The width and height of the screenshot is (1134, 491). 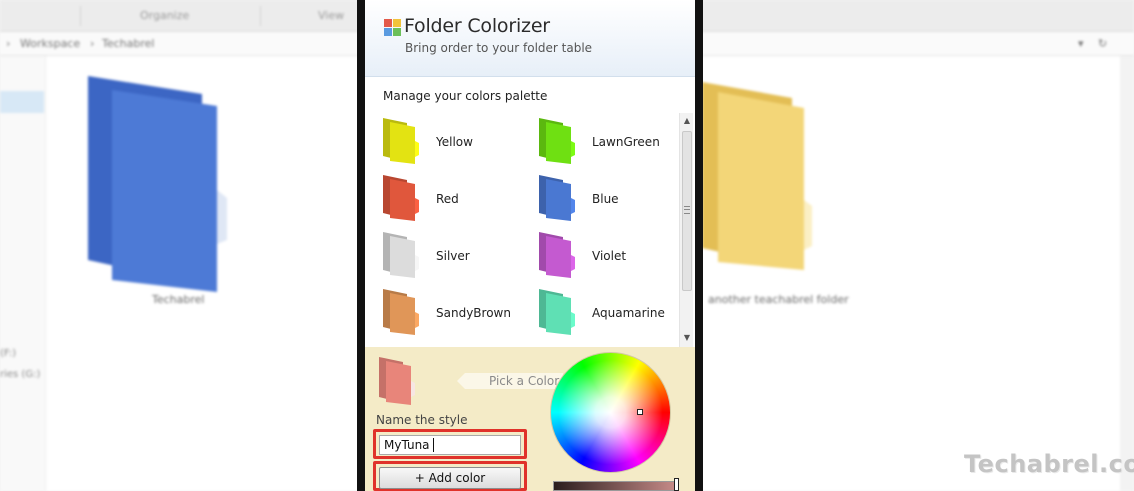 What do you see at coordinates (397, 381) in the screenshot?
I see `preview-folder-icon` at bounding box center [397, 381].